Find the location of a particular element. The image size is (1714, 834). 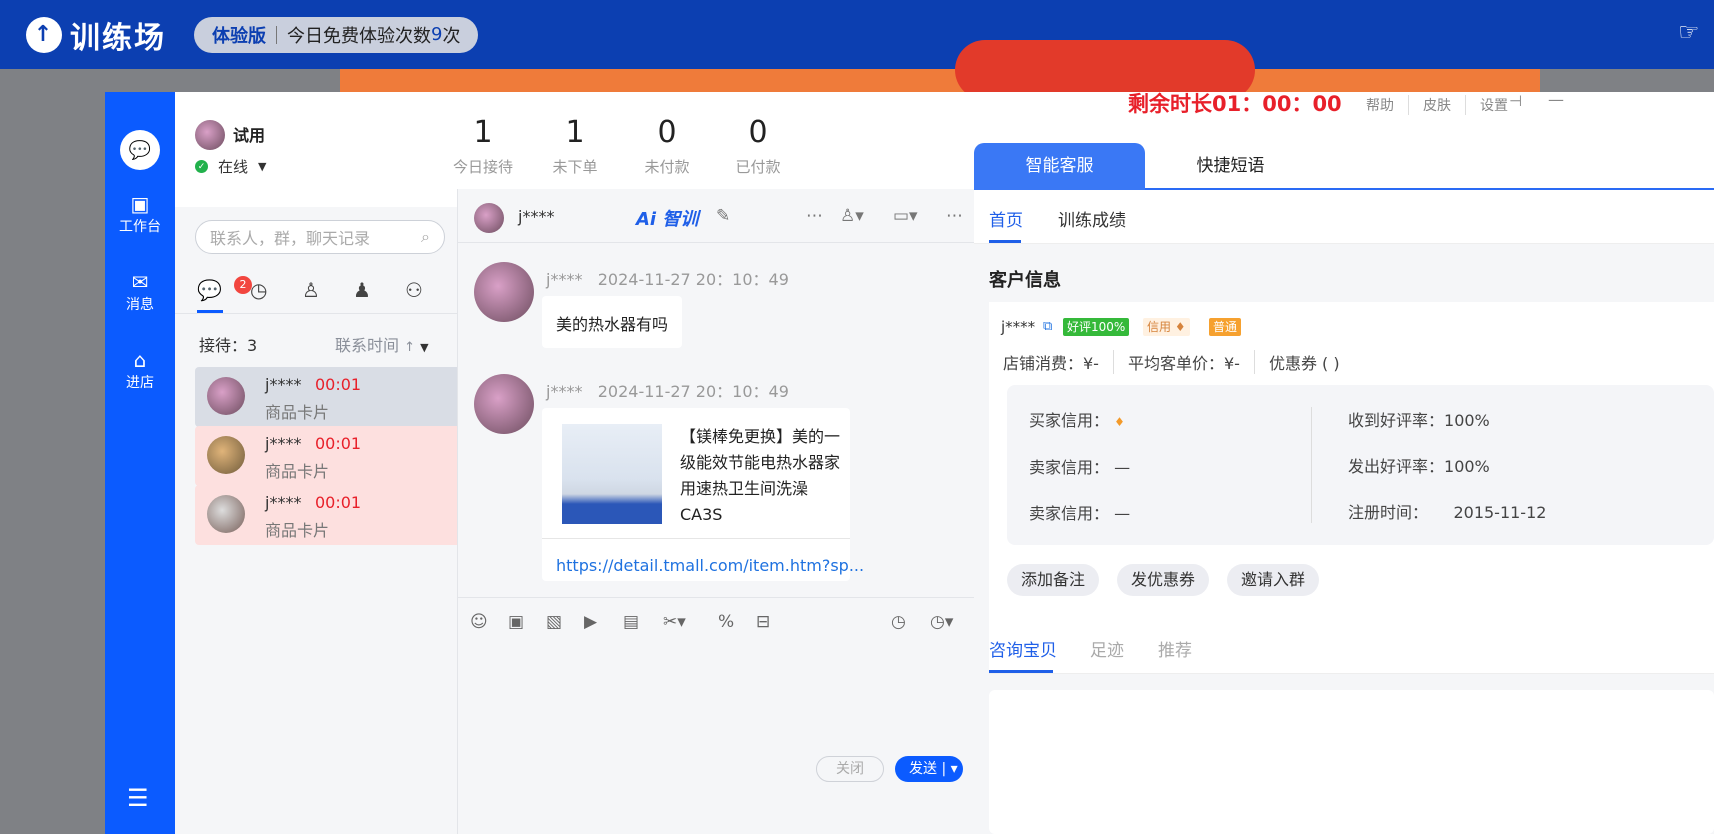

pin-icon: ⊣ is located at coordinates (1515, 101).